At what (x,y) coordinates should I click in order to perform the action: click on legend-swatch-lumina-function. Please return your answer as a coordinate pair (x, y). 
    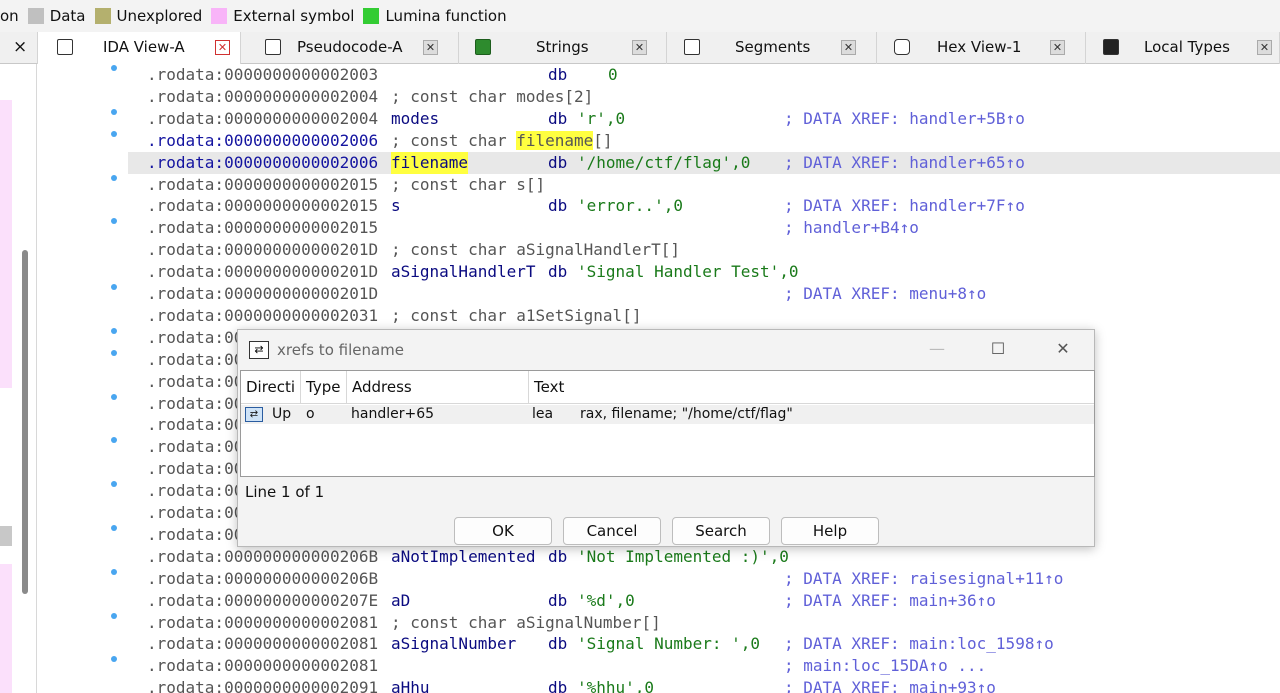
    Looking at the image, I should click on (371, 16).